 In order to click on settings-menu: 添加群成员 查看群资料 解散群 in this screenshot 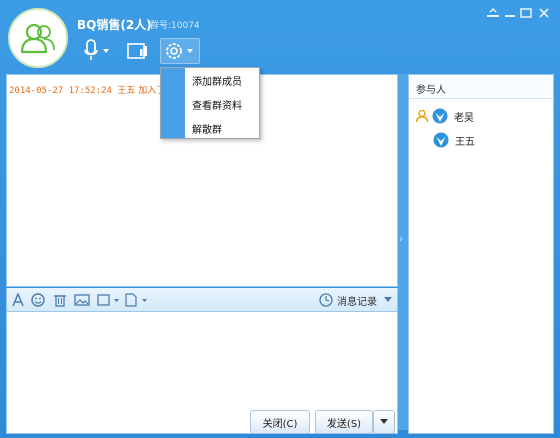, I will do `click(210, 103)`.